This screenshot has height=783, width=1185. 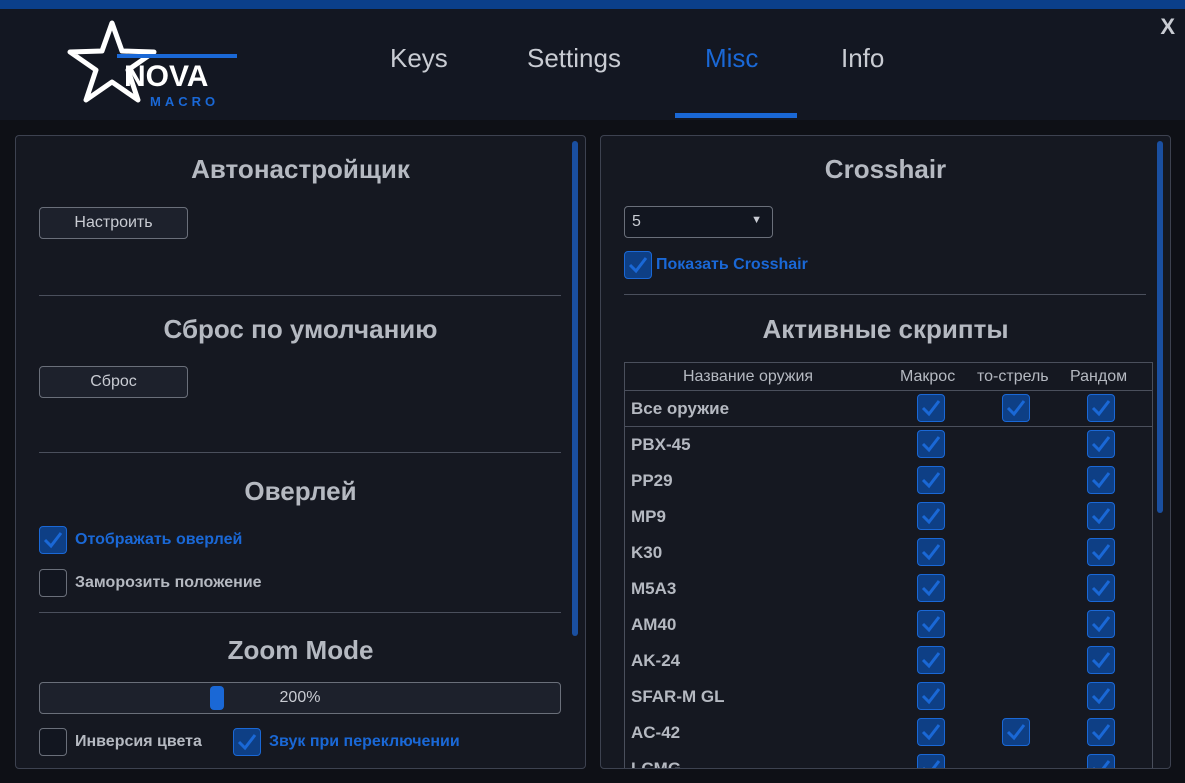 I want to click on table-row: AC-42, so click(x=888, y=733).